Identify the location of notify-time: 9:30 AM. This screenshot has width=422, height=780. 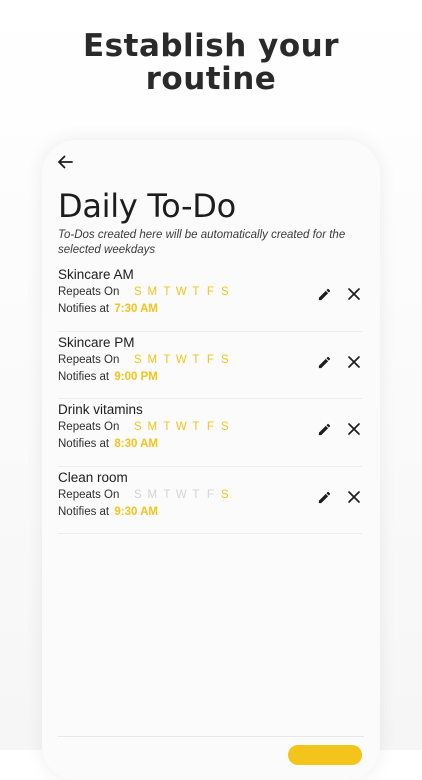
(136, 511).